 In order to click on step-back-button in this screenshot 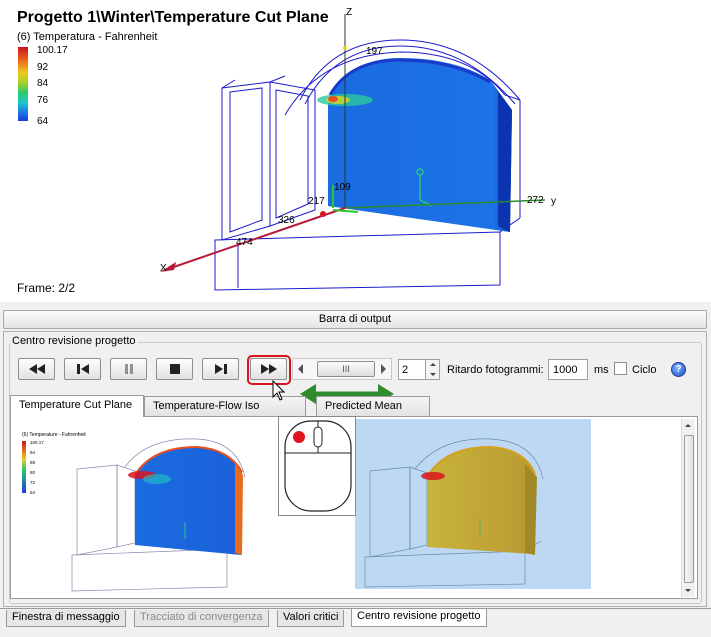, I will do `click(82, 369)`.